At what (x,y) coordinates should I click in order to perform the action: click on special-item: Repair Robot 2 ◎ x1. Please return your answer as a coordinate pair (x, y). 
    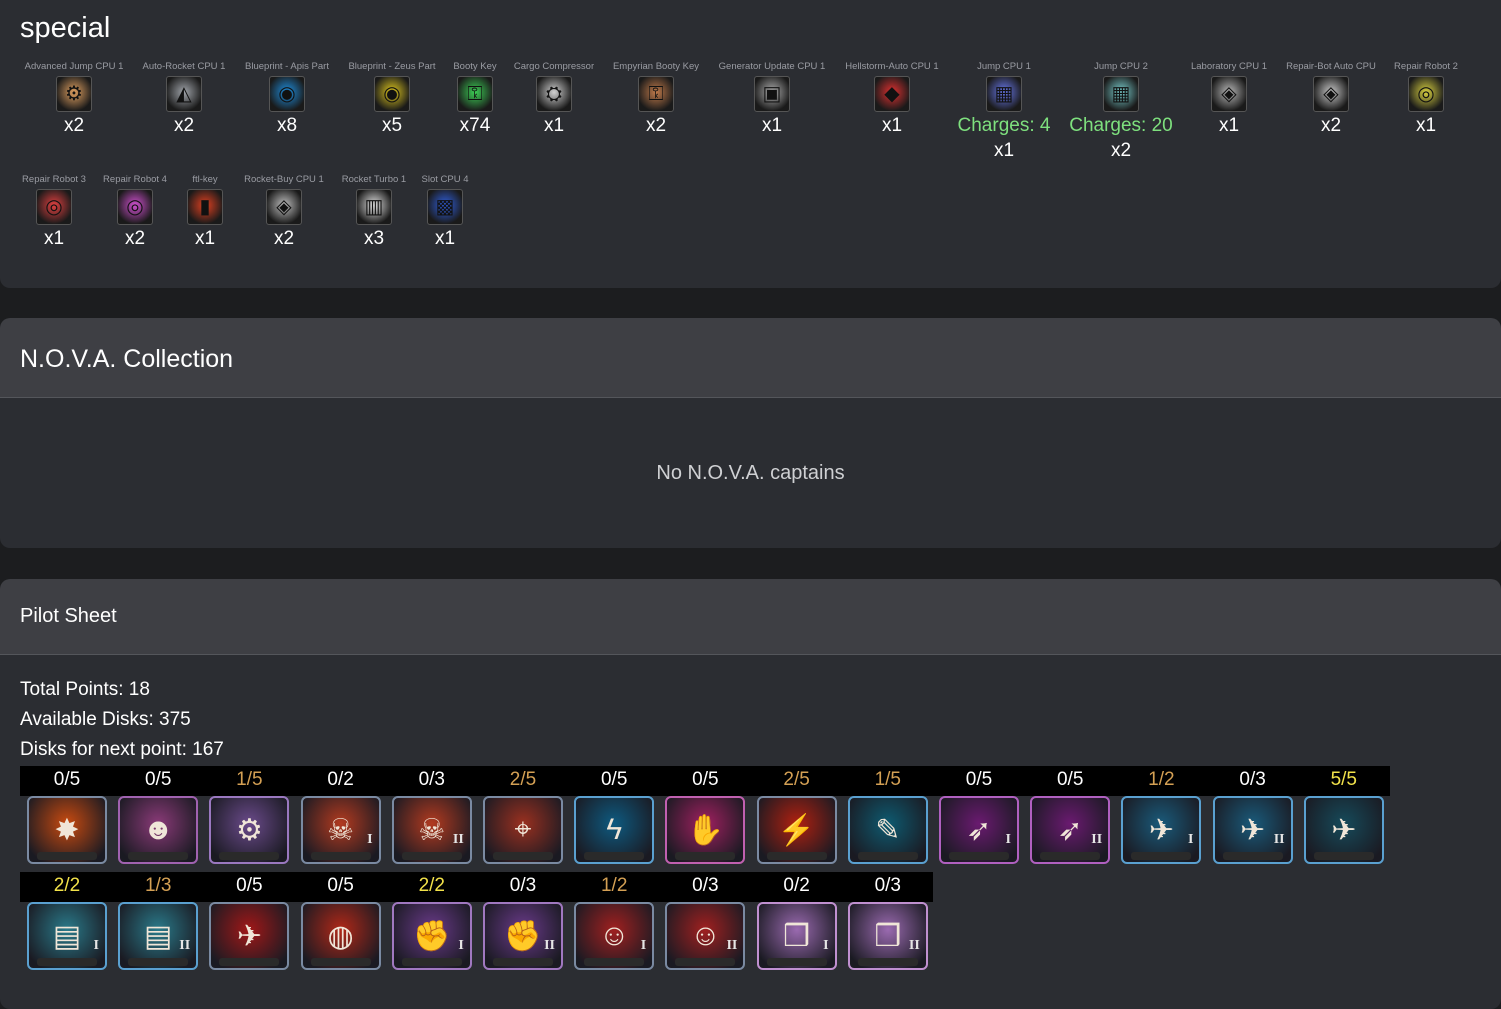
    Looking at the image, I should click on (1426, 99).